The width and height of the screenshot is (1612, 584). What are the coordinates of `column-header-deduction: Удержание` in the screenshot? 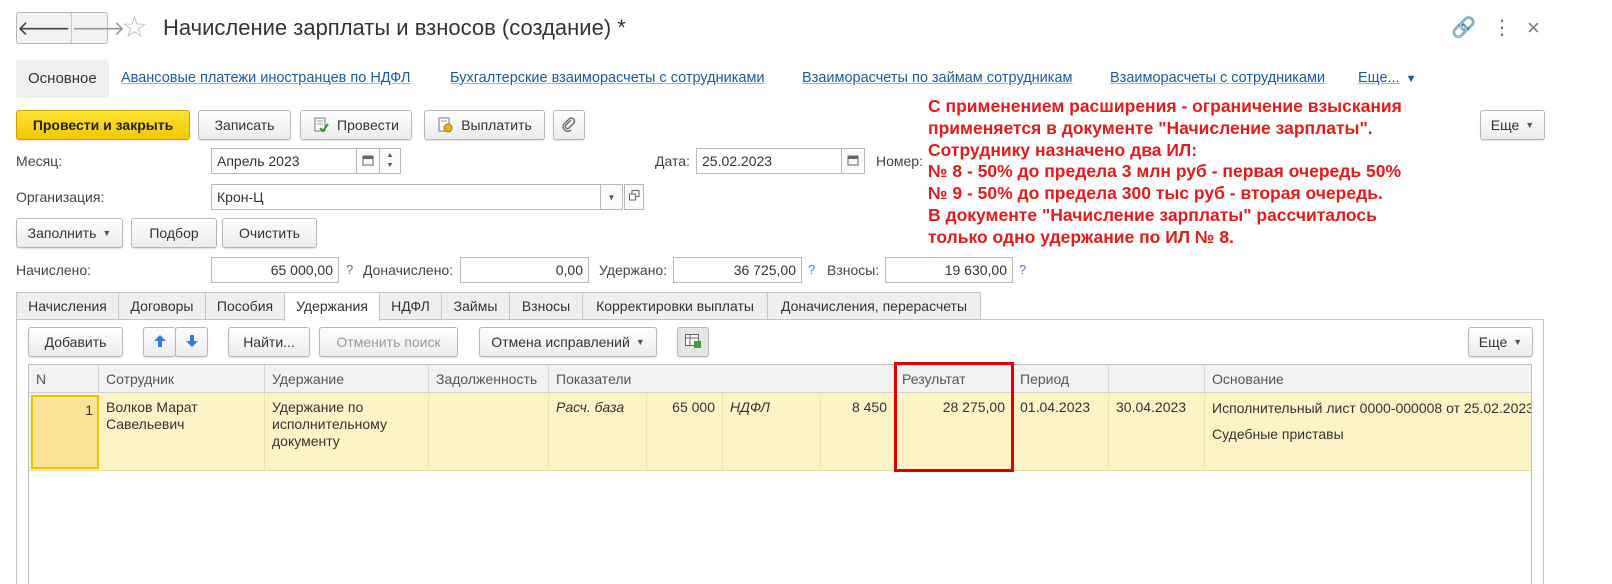 It's located at (347, 379).